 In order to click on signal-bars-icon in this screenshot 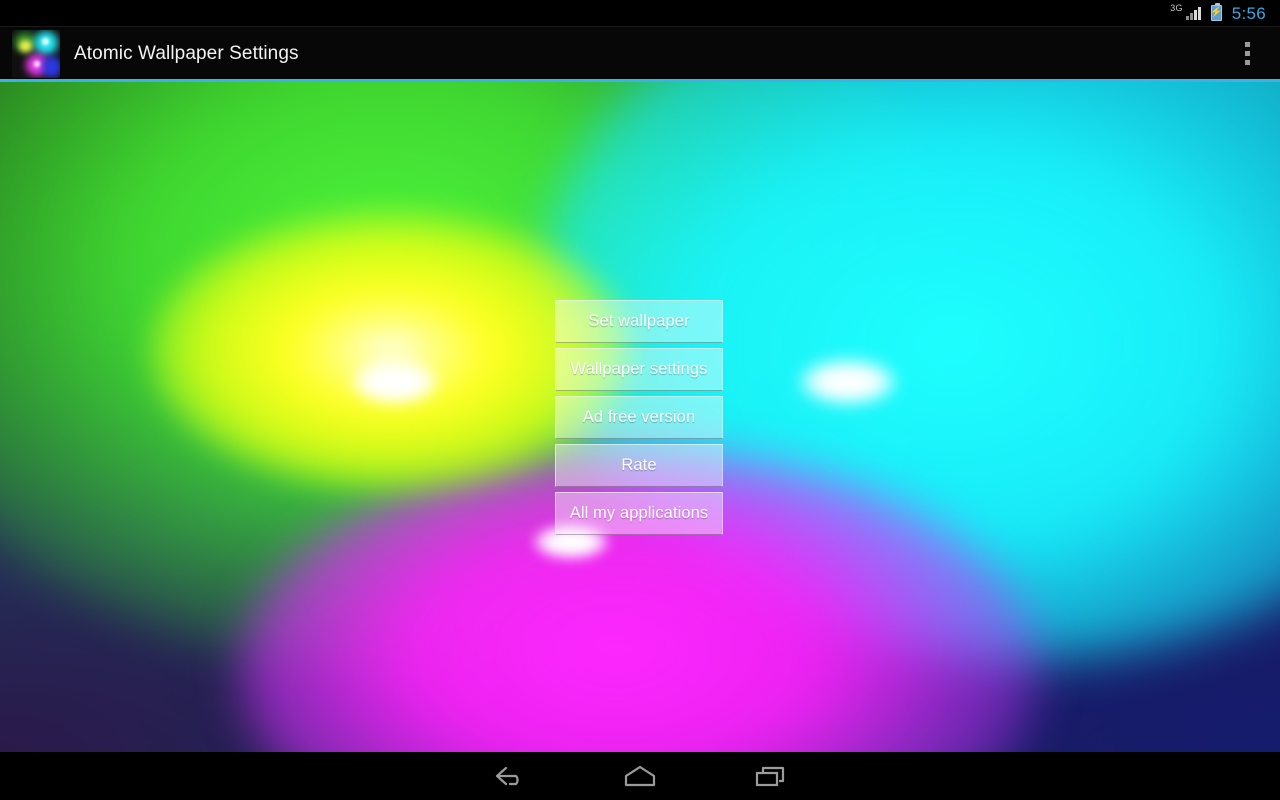, I will do `click(1193, 13)`.